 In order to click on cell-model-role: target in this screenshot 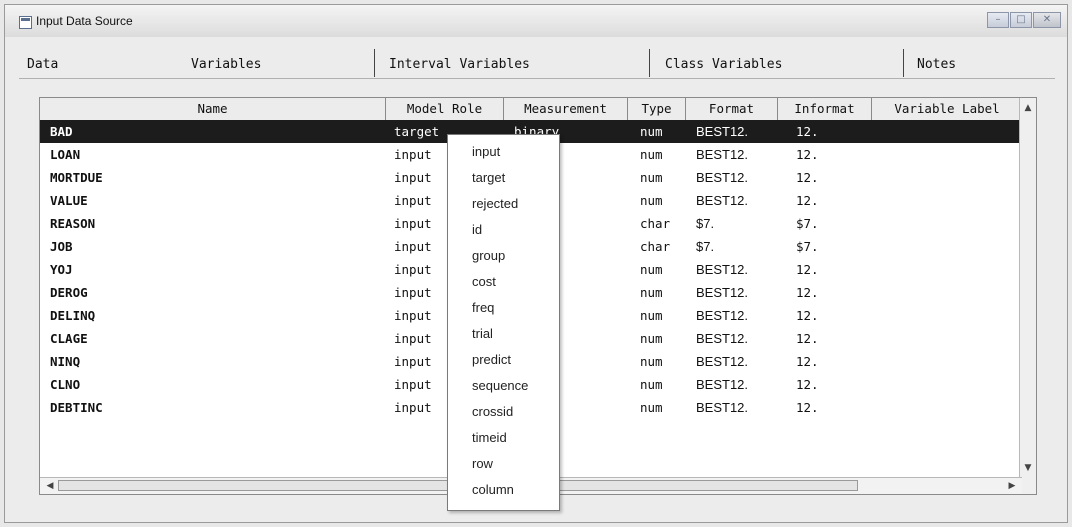, I will do `click(417, 131)`.